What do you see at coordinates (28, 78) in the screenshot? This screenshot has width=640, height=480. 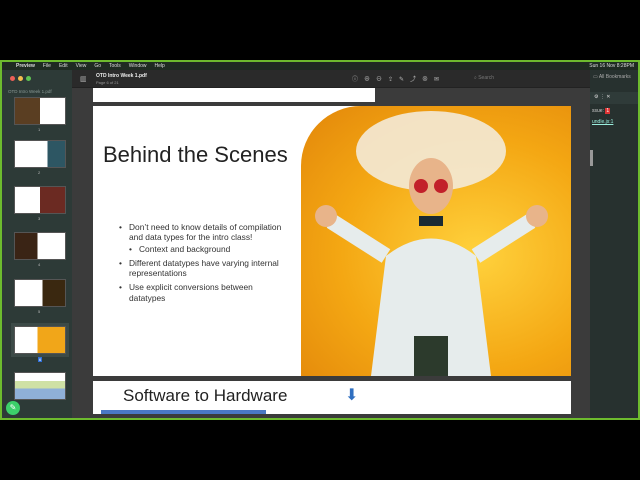 I see `zoom-button` at bounding box center [28, 78].